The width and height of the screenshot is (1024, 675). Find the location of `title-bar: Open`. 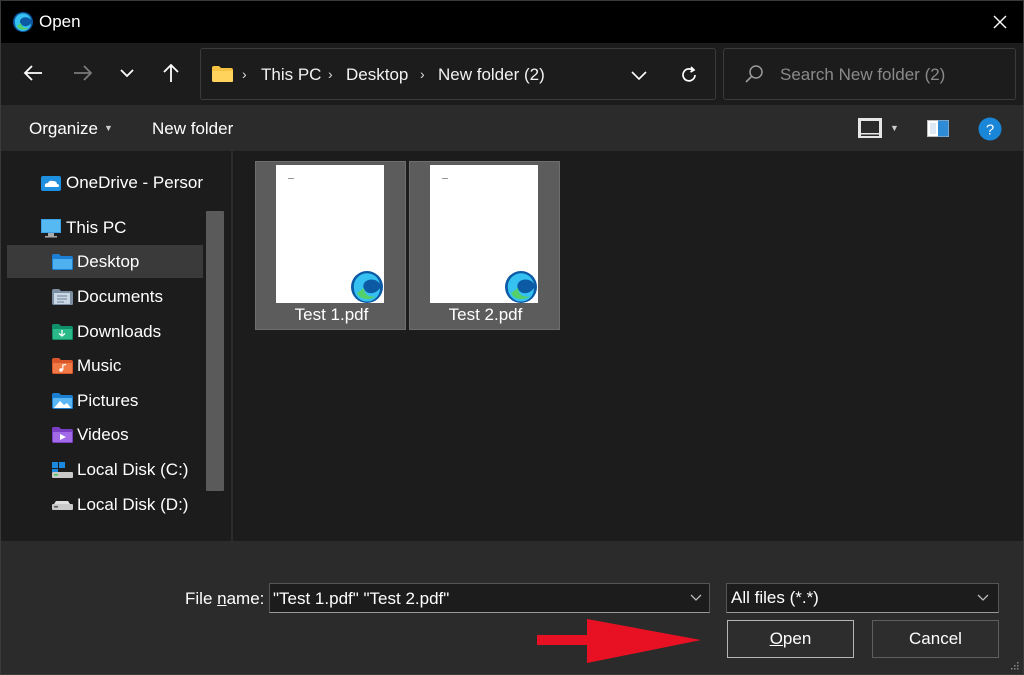

title-bar: Open is located at coordinates (512, 22).